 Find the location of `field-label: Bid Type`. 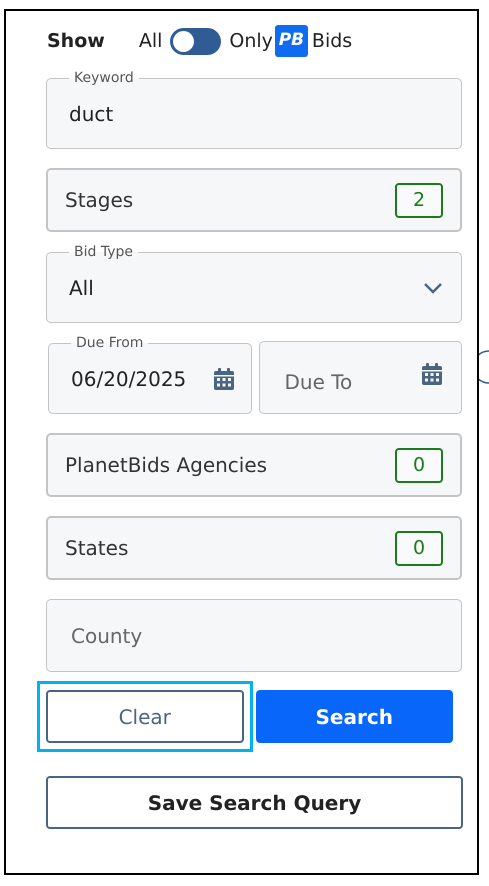

field-label: Bid Type is located at coordinates (103, 252).